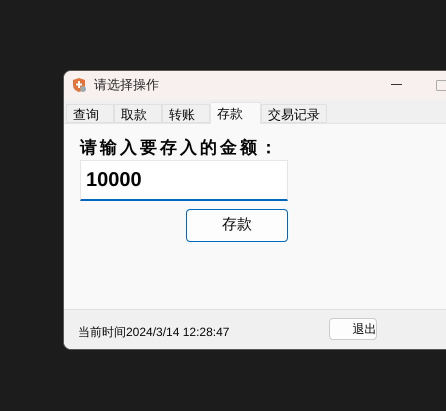 This screenshot has height=411, width=446. I want to click on window-title: 请选择操作, so click(126, 85).